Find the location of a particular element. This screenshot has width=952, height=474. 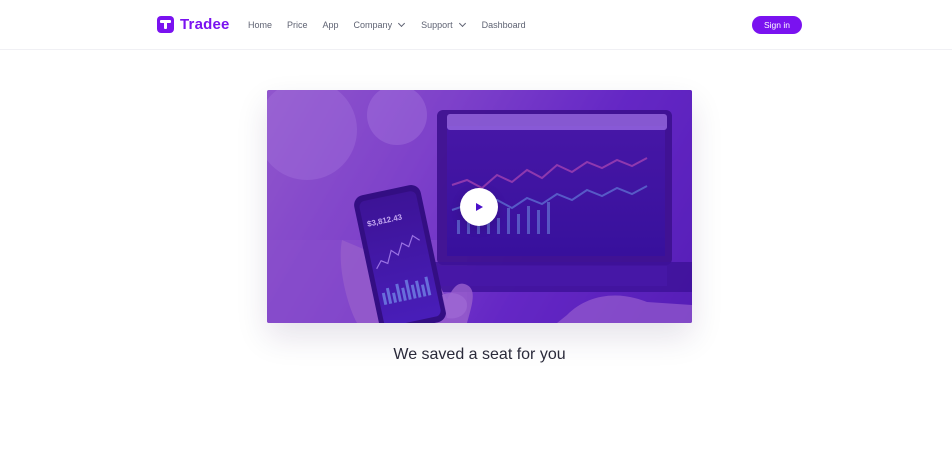

video-caption: We saved a seat for you is located at coordinates (479, 354).